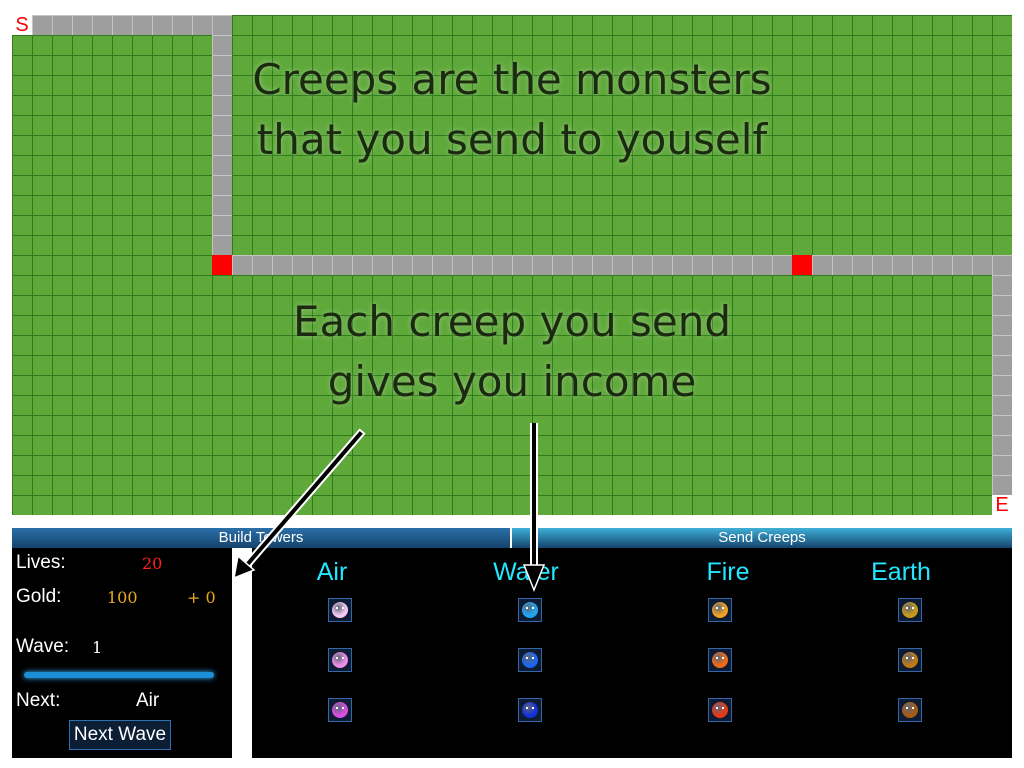 The width and height of the screenshot is (1024, 768). What do you see at coordinates (389, 508) in the screenshot?
I see `tutorial-arrows` at bounding box center [389, 508].